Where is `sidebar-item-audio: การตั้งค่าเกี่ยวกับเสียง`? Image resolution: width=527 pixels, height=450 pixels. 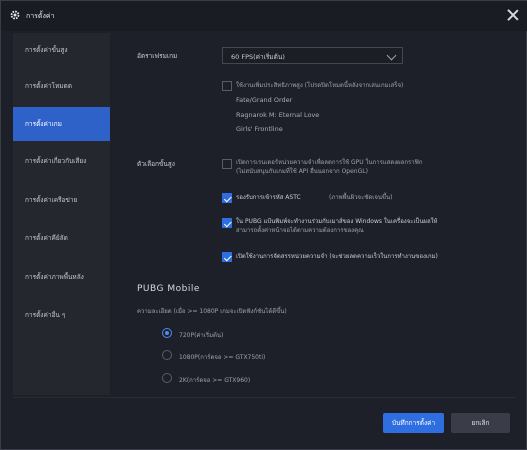
sidebar-item-audio: การตั้งค่าเกี่ยวกับเสียง is located at coordinates (61, 161).